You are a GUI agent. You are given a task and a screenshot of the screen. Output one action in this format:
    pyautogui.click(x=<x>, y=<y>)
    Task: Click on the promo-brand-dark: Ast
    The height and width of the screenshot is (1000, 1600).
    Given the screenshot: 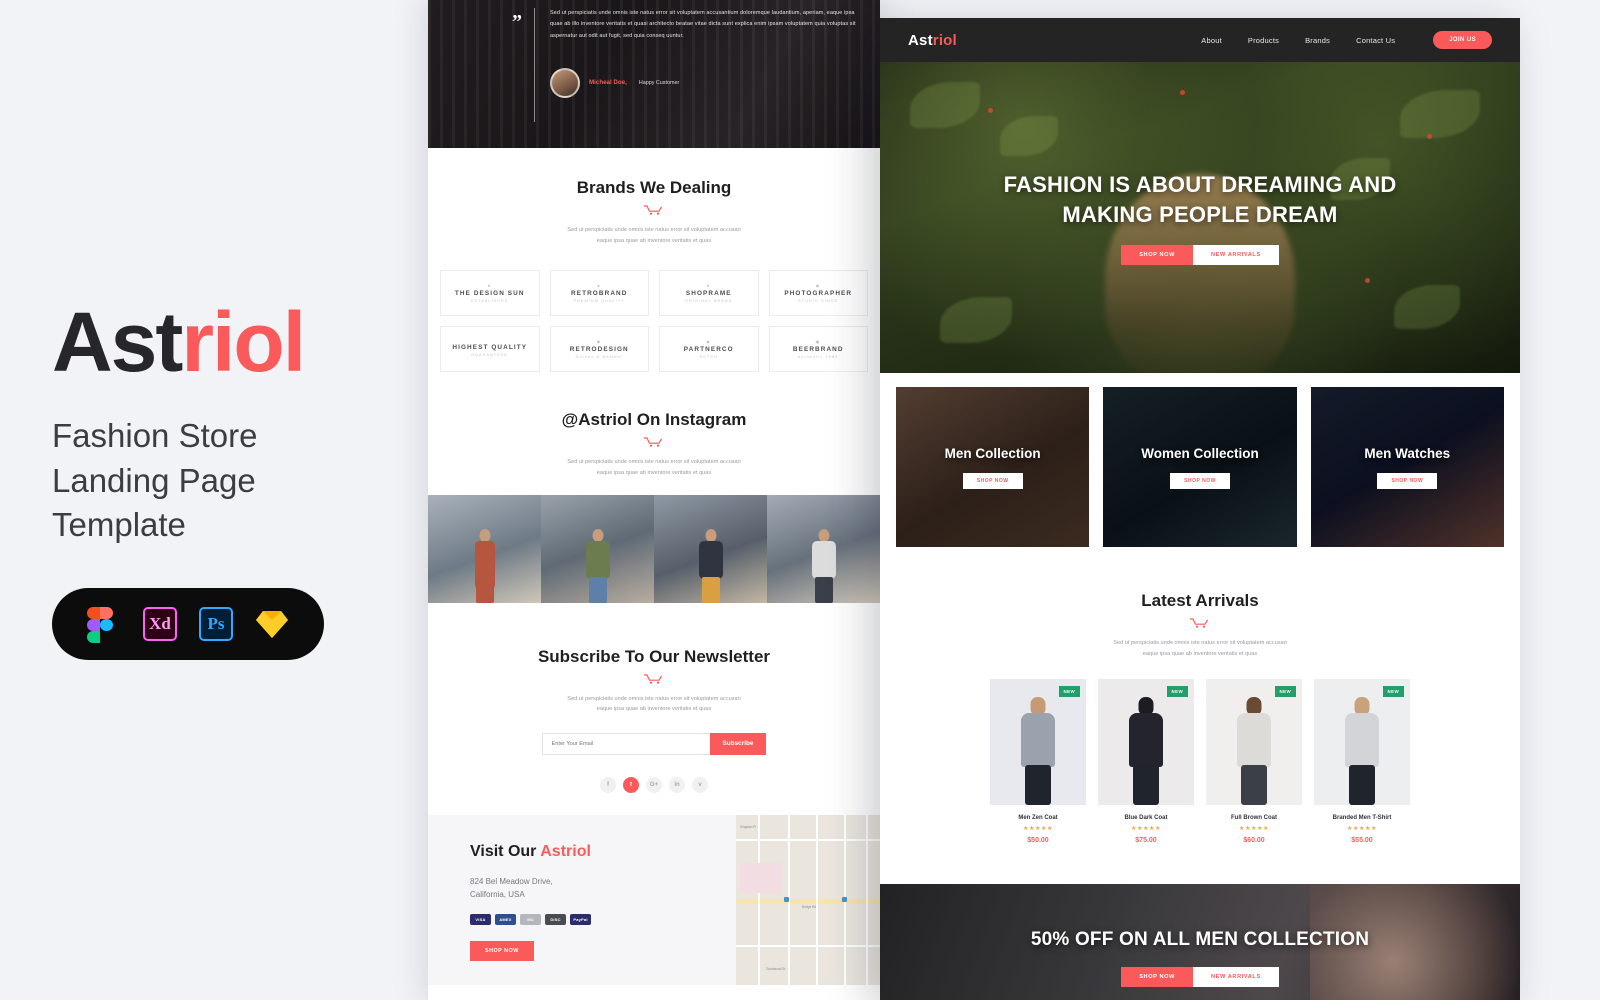 What is the action you would take?
    pyautogui.click(x=117, y=342)
    